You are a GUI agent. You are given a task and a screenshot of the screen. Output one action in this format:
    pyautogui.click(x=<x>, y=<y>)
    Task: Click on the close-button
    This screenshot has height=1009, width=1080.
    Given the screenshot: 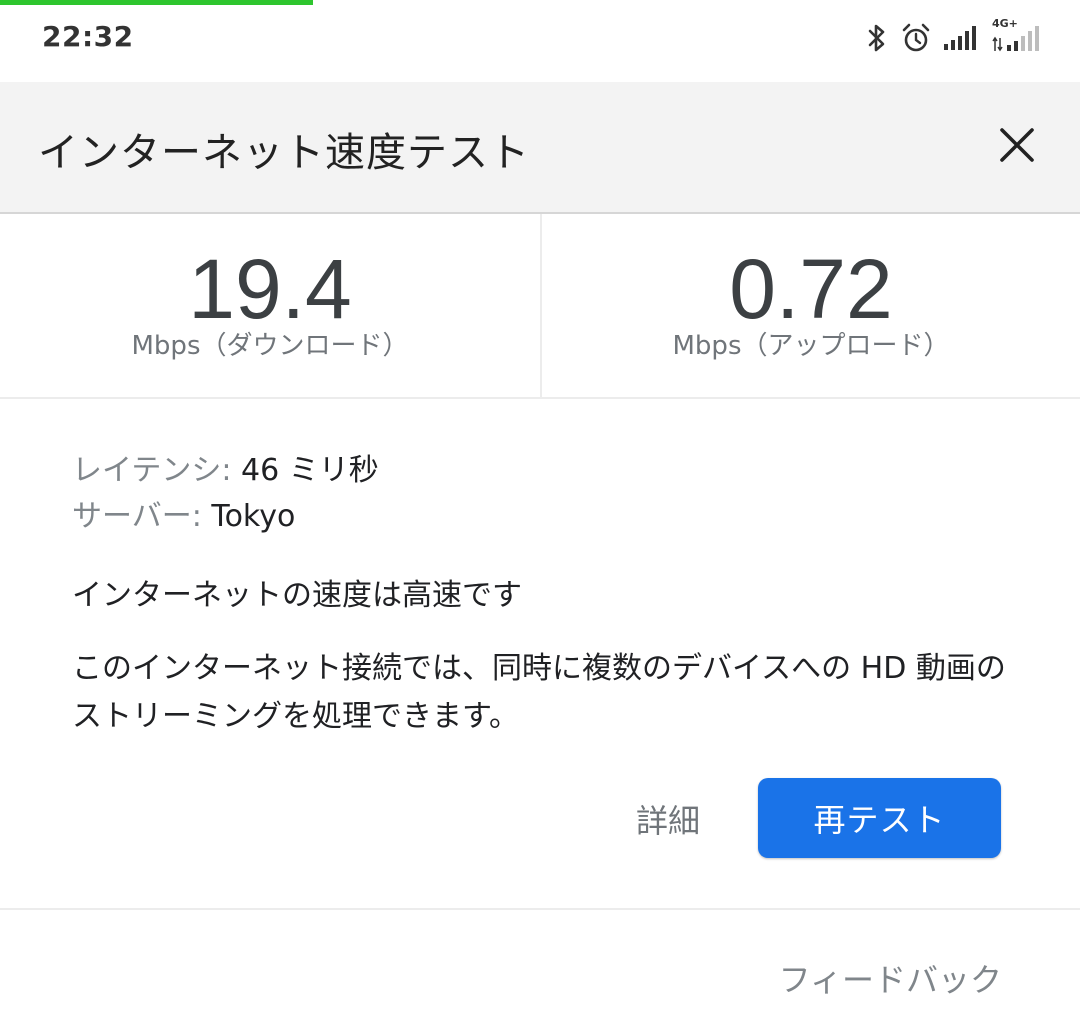 What is the action you would take?
    pyautogui.click(x=1017, y=147)
    